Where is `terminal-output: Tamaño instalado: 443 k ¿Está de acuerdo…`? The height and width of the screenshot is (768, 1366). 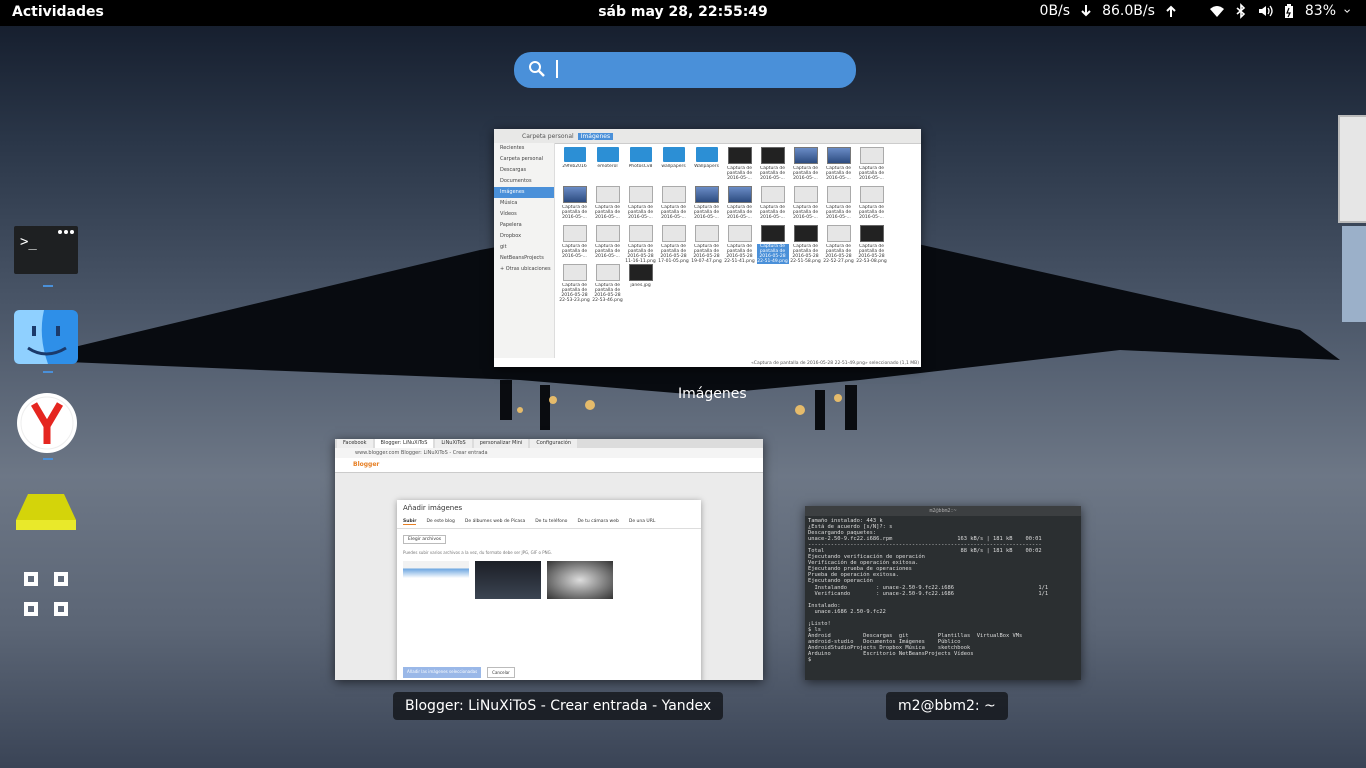 terminal-output: Tamaño instalado: 443 k ¿Está de acuerdo… is located at coordinates (943, 590).